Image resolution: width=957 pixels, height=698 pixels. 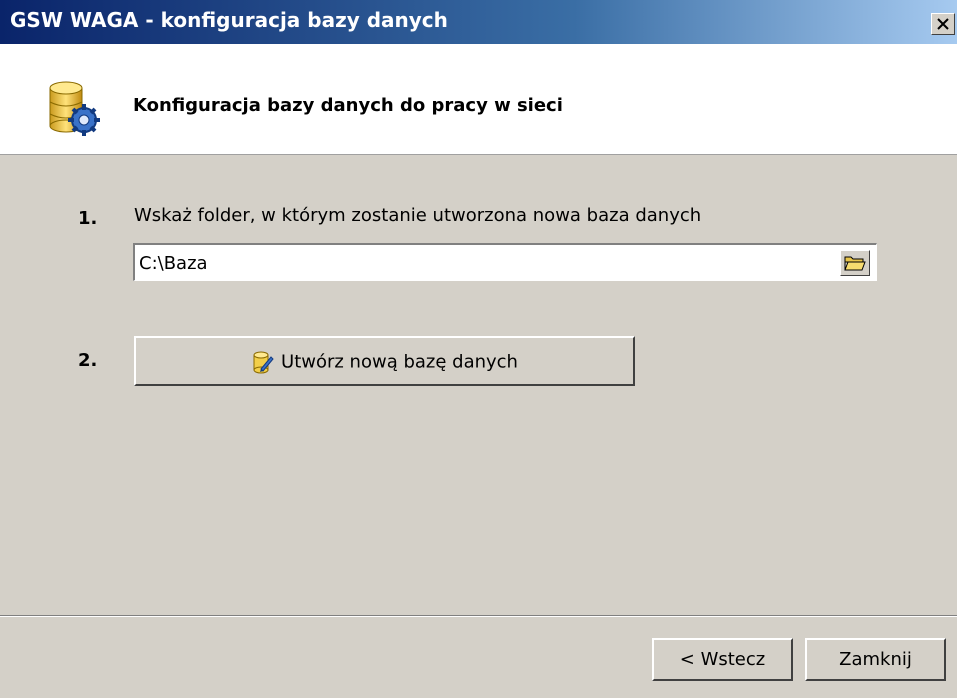 I want to click on window-close-button, so click(x=943, y=24).